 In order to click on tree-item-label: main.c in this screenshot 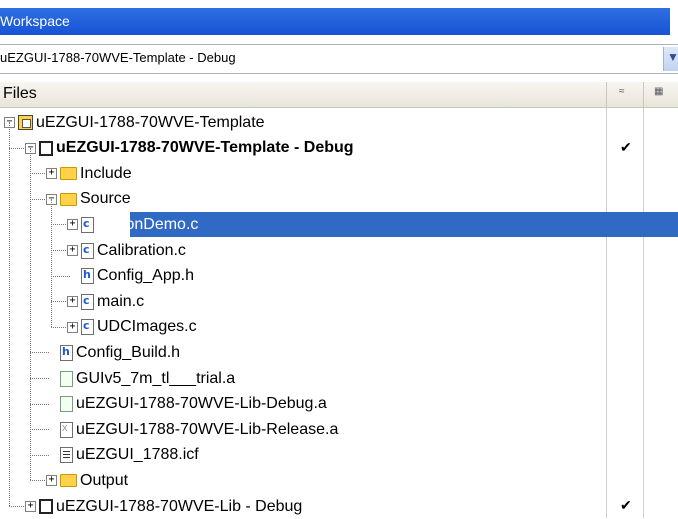, I will do `click(121, 301)`.